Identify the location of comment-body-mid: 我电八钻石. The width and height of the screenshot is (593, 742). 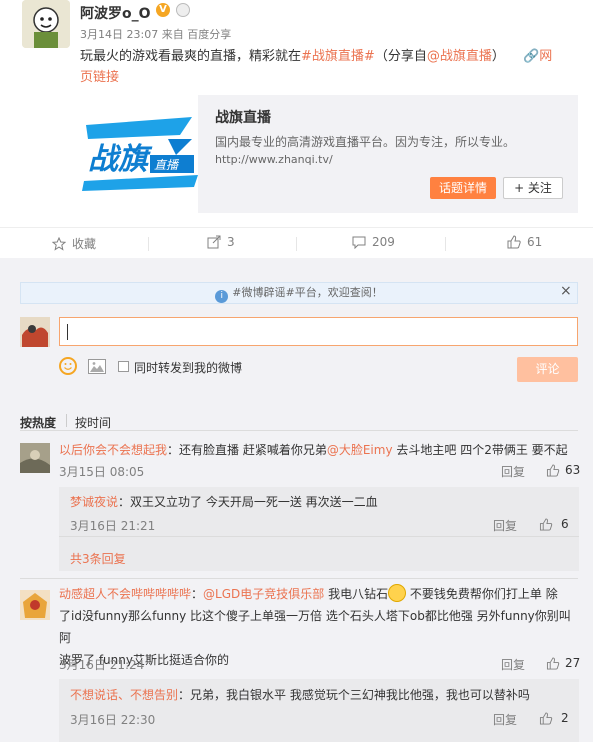
(356, 594).